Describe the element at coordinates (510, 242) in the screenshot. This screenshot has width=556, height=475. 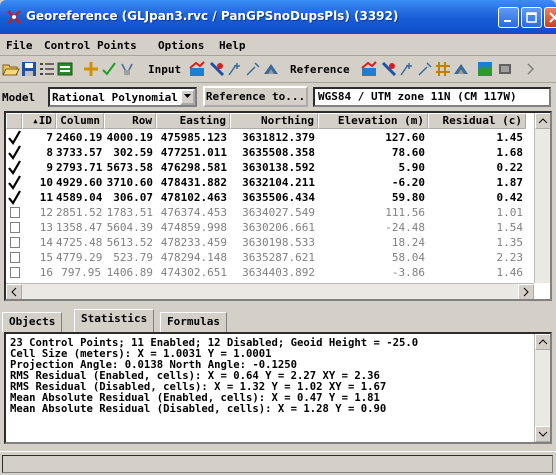
I see `cell-residual: 1.35` at that location.